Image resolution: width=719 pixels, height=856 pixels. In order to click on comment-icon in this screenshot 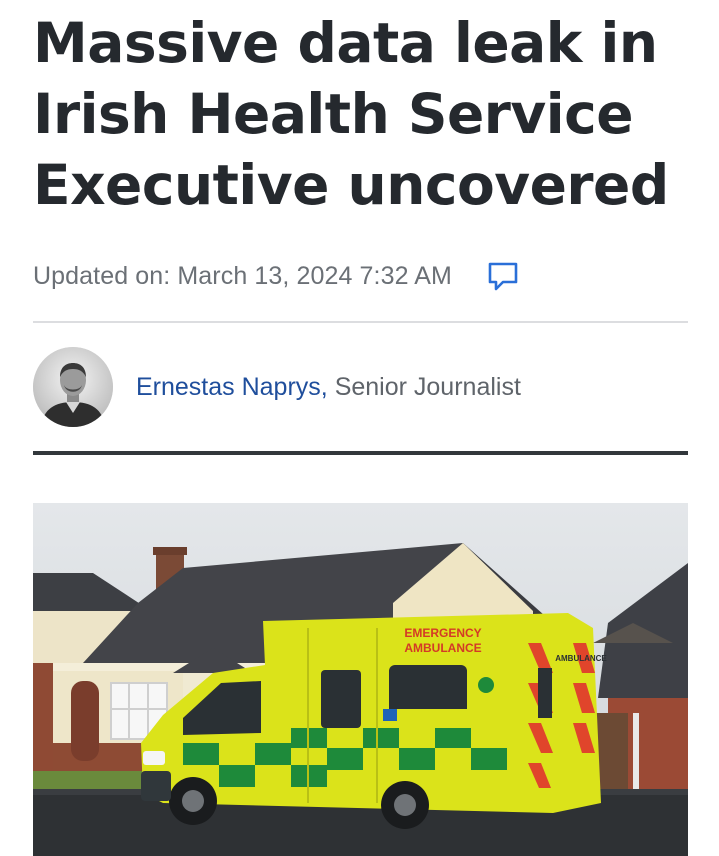, I will do `click(503, 276)`.